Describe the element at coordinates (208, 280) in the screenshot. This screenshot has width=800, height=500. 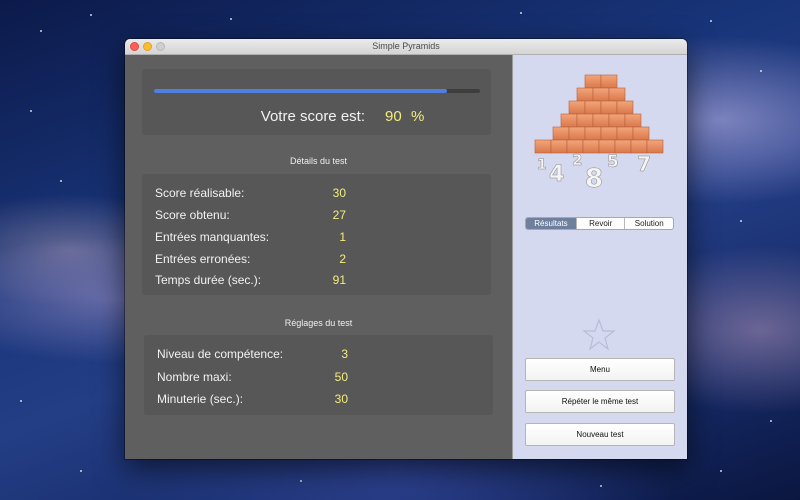
I see `details-row-label: Temps durée (sec.):` at that location.